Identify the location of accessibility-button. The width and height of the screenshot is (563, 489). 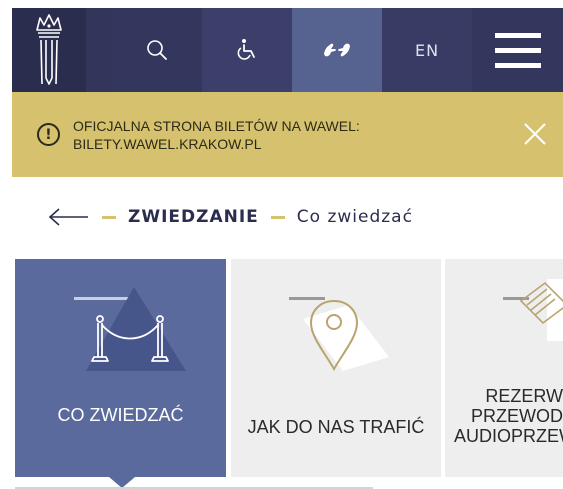
(247, 50).